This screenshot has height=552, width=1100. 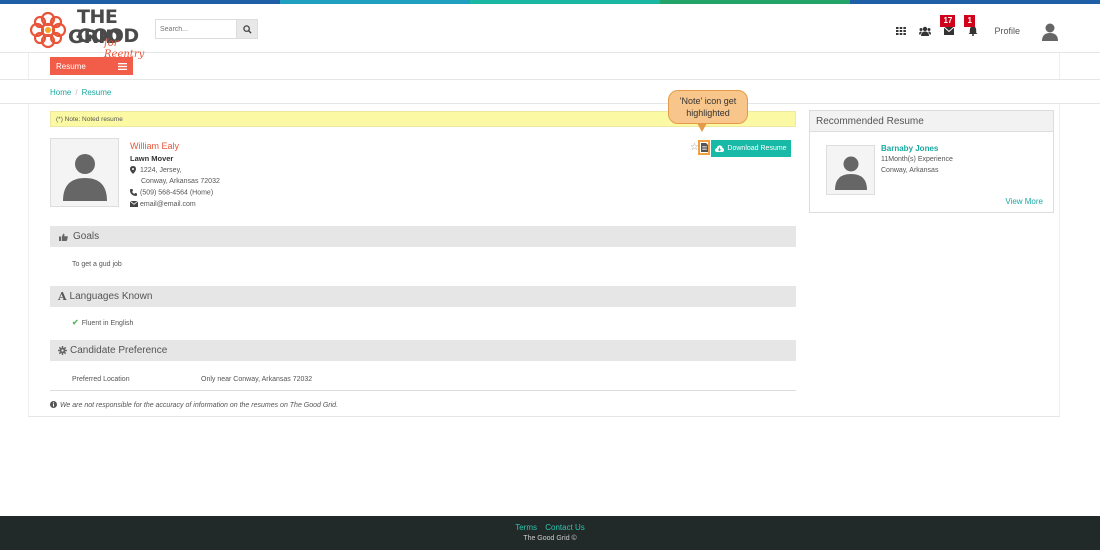 I want to click on terms-link: Terms, so click(x=526, y=527).